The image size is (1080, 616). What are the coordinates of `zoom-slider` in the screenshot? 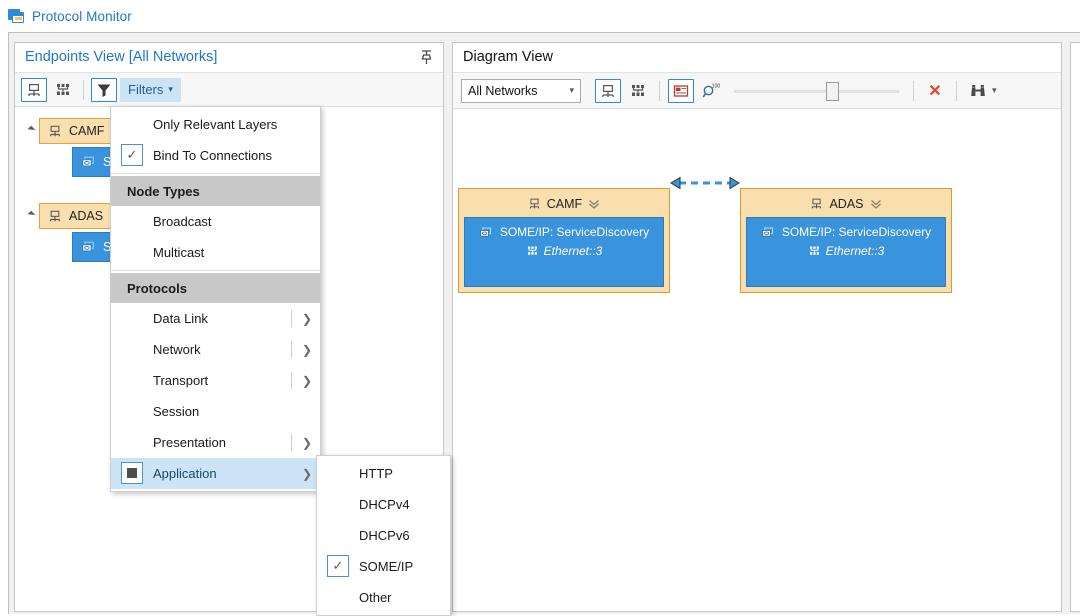 It's located at (816, 91).